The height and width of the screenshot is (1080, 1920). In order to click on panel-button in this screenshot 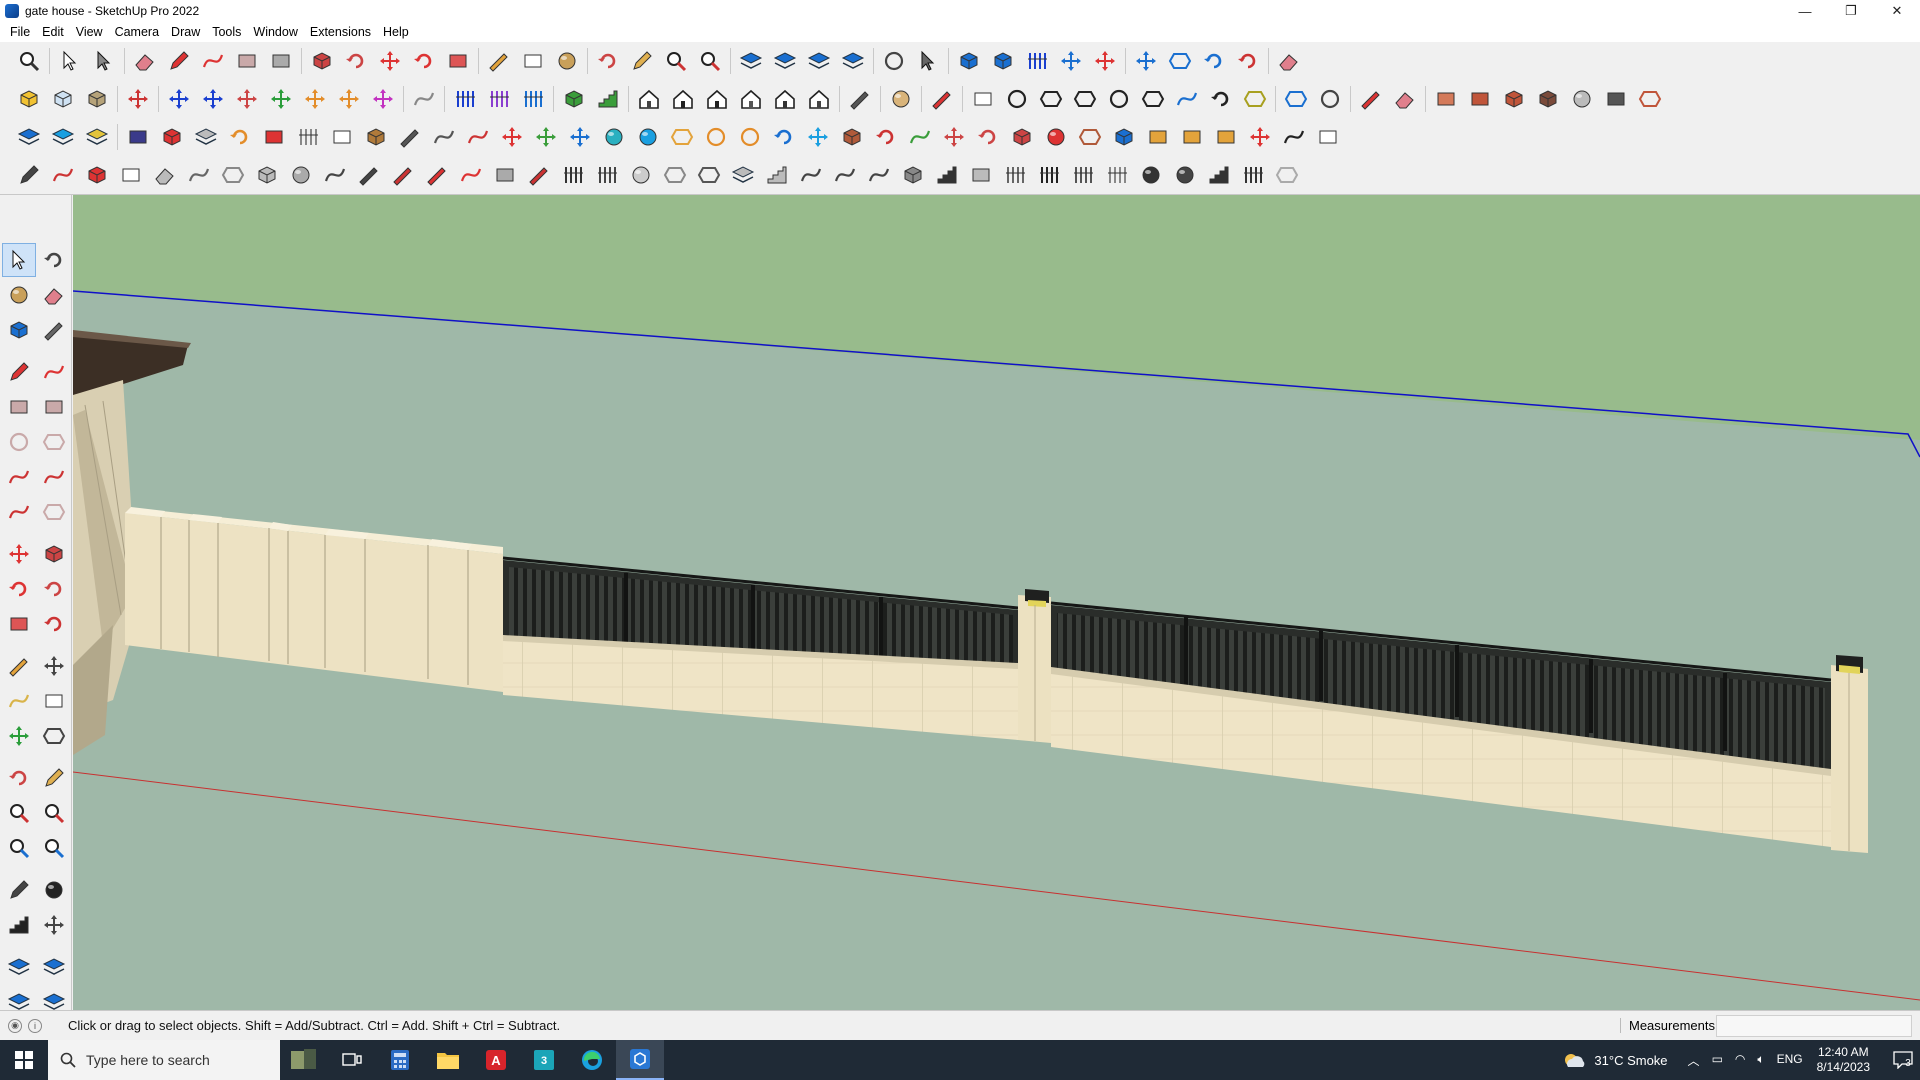, I will do `click(342, 137)`.